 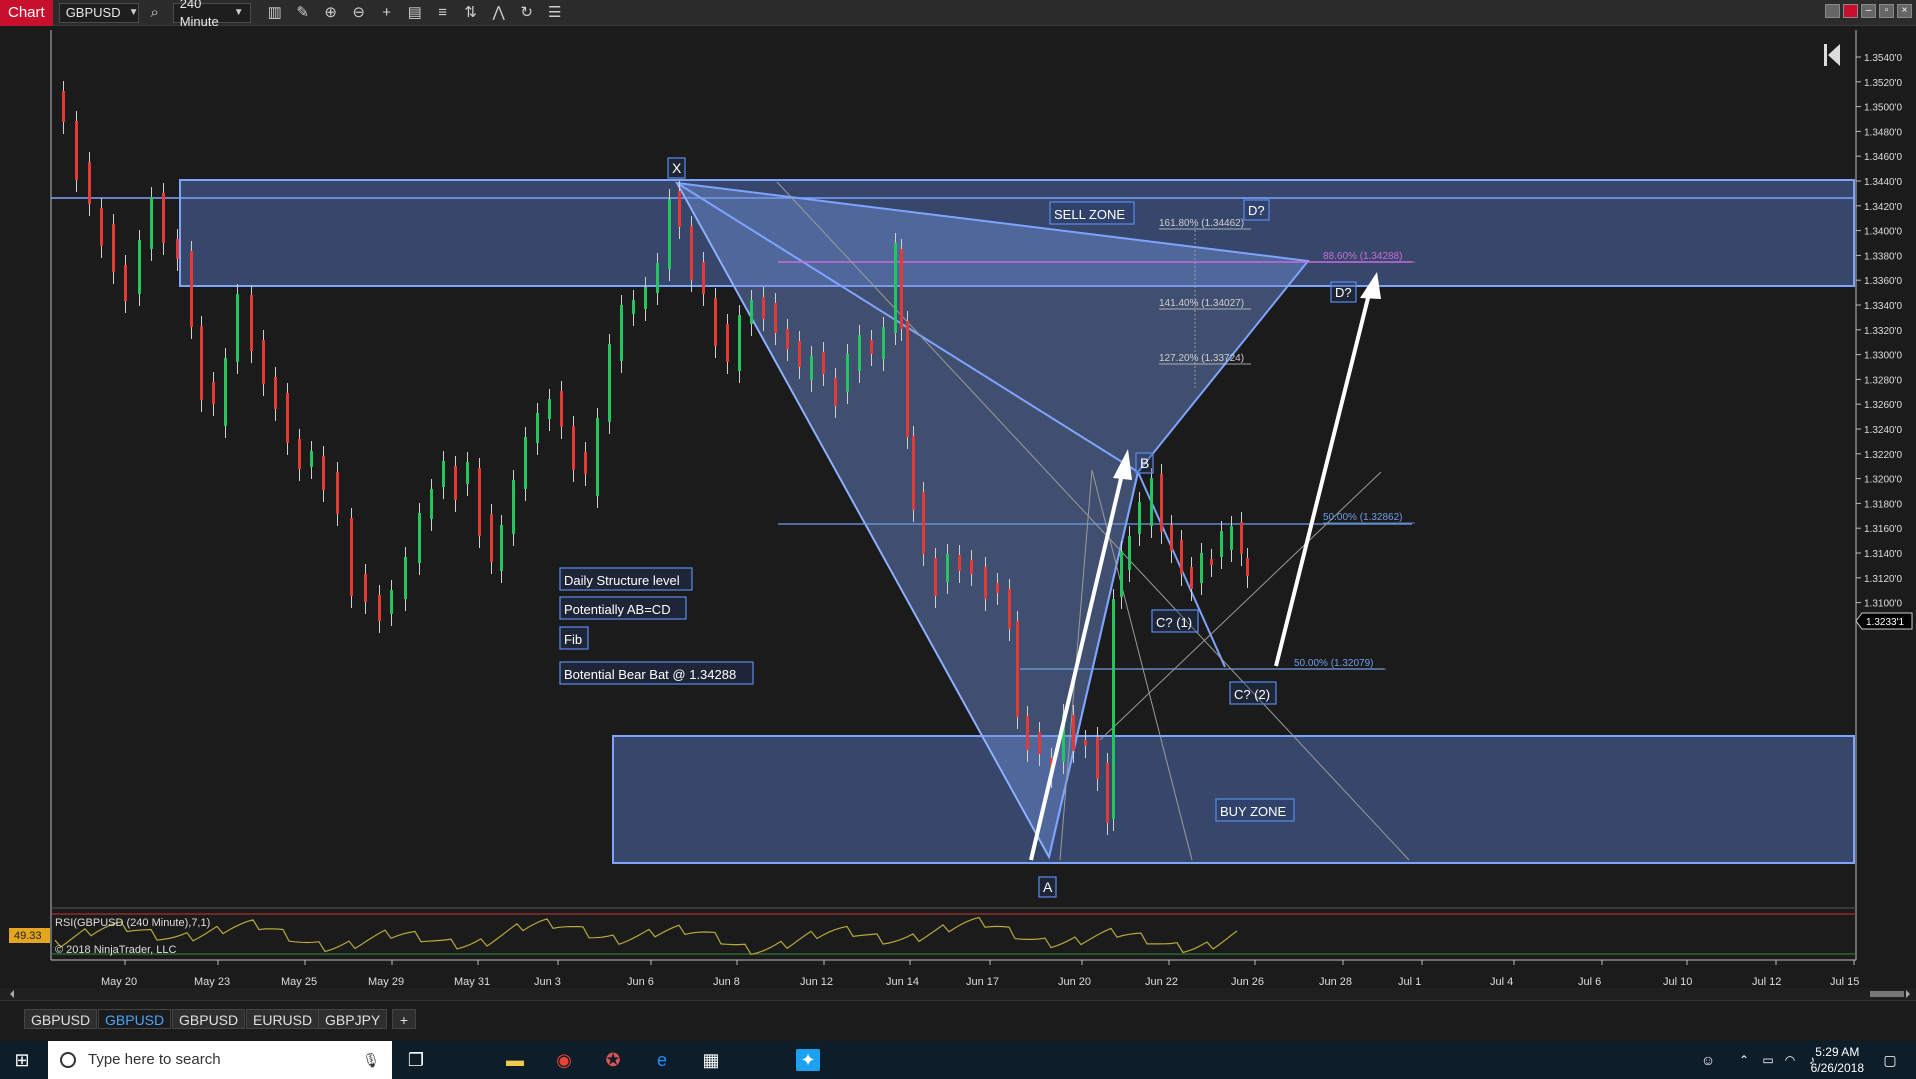 What do you see at coordinates (155, 13) in the screenshot?
I see `search-icon: ⌕` at bounding box center [155, 13].